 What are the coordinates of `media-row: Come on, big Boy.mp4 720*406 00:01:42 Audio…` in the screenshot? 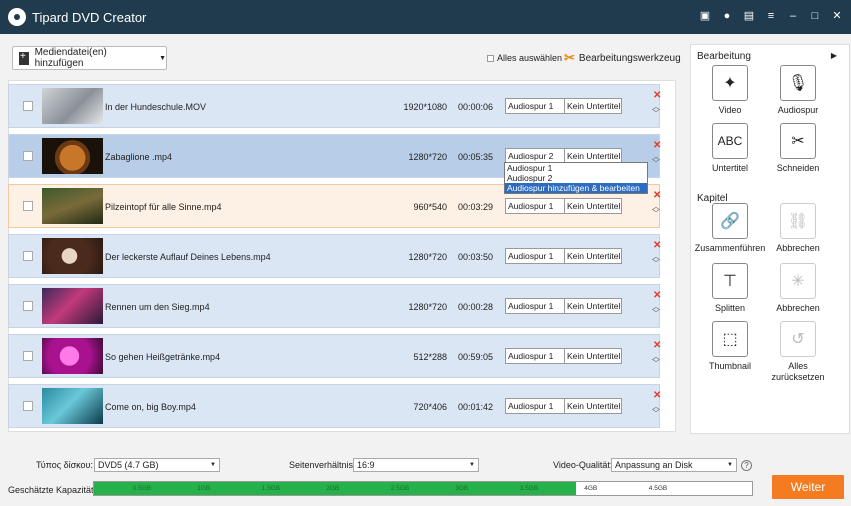 It's located at (334, 406).